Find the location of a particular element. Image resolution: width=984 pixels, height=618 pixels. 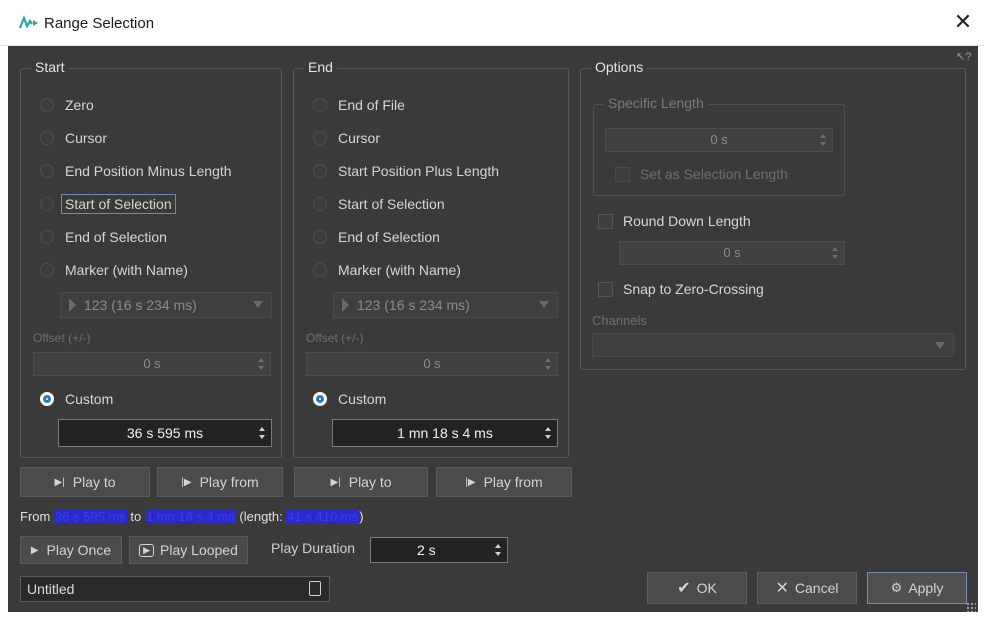

checkbox-label: Set as Selection Length is located at coordinates (714, 174).